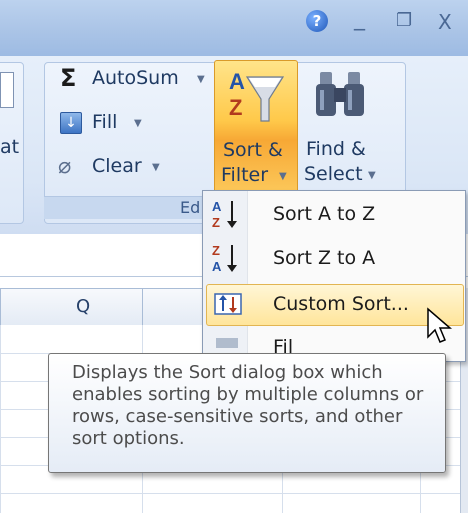 This screenshot has width=468, height=513. What do you see at coordinates (234, 28) in the screenshot?
I see `title-bar: ? _ ❐ X` at bounding box center [234, 28].